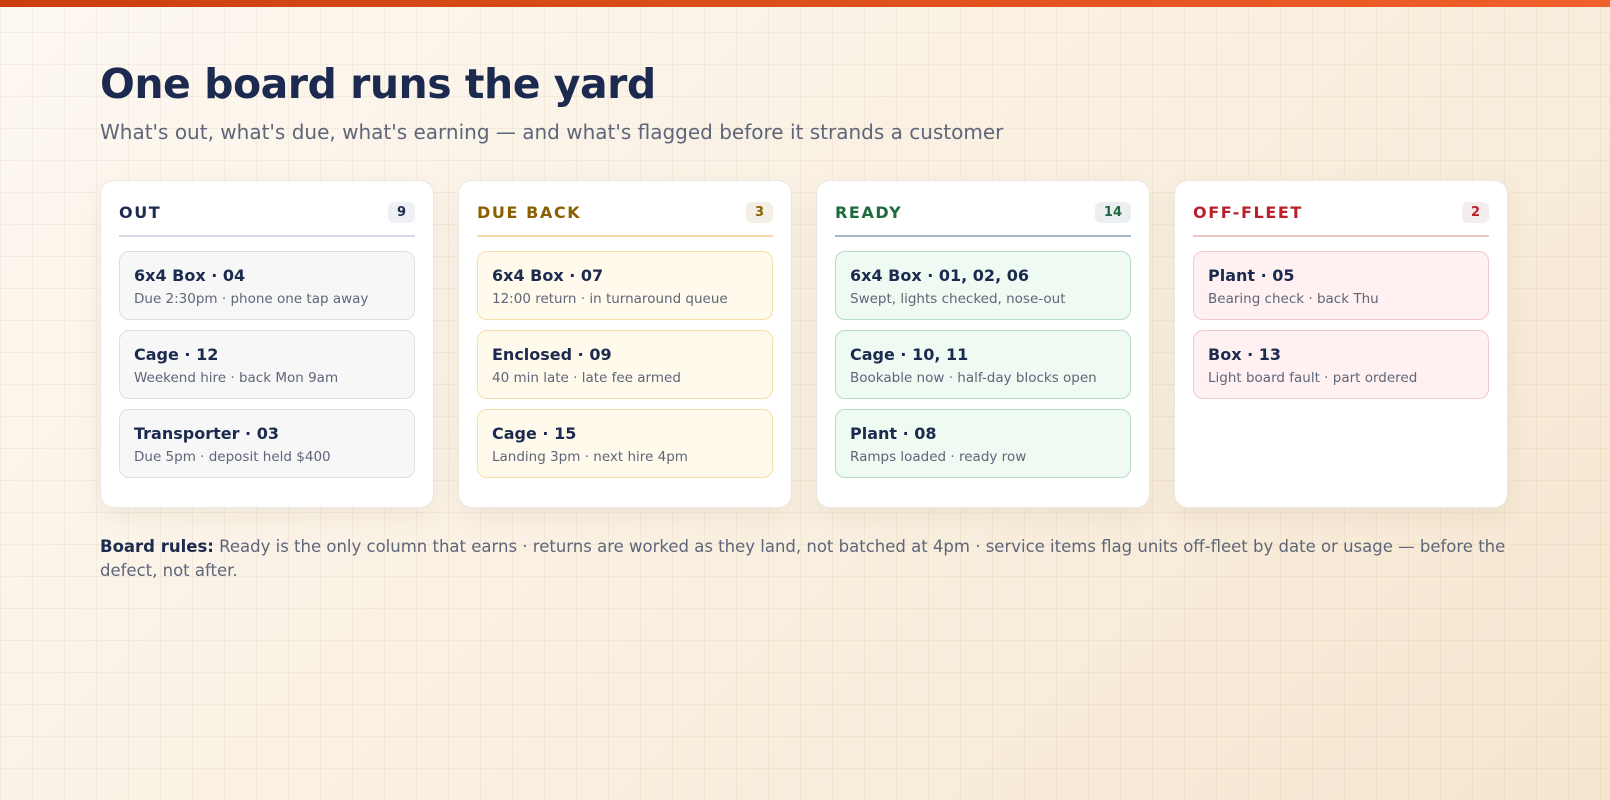 The width and height of the screenshot is (1610, 800). Describe the element at coordinates (548, 275) in the screenshot. I see `card-title: 6x4 Box · 07` at that location.